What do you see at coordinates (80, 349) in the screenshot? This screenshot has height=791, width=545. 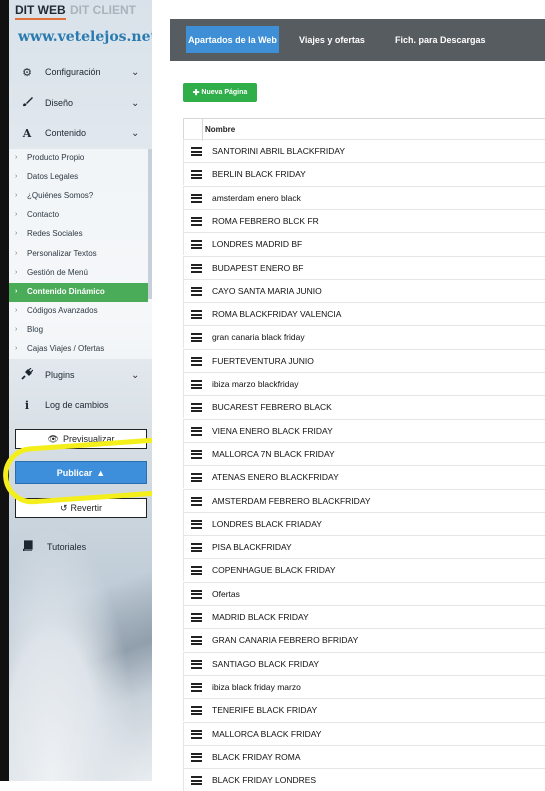 I see `submenu-item: › Cajas Viajes / Ofertas` at bounding box center [80, 349].